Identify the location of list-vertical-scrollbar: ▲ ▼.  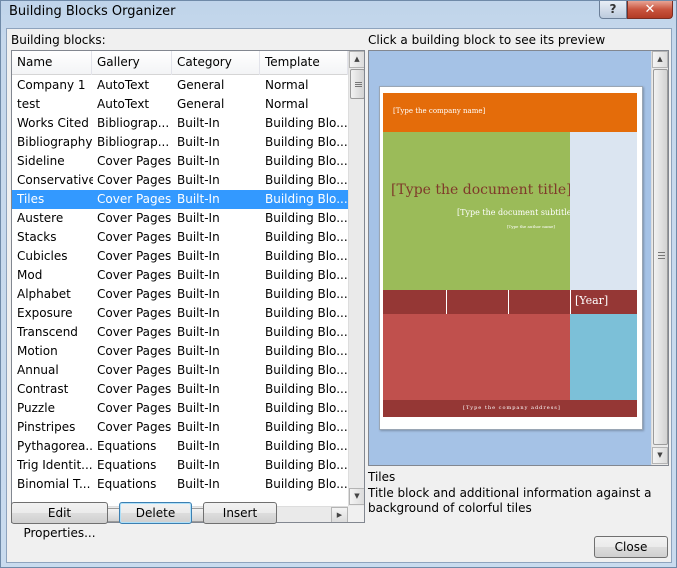
(356, 278).